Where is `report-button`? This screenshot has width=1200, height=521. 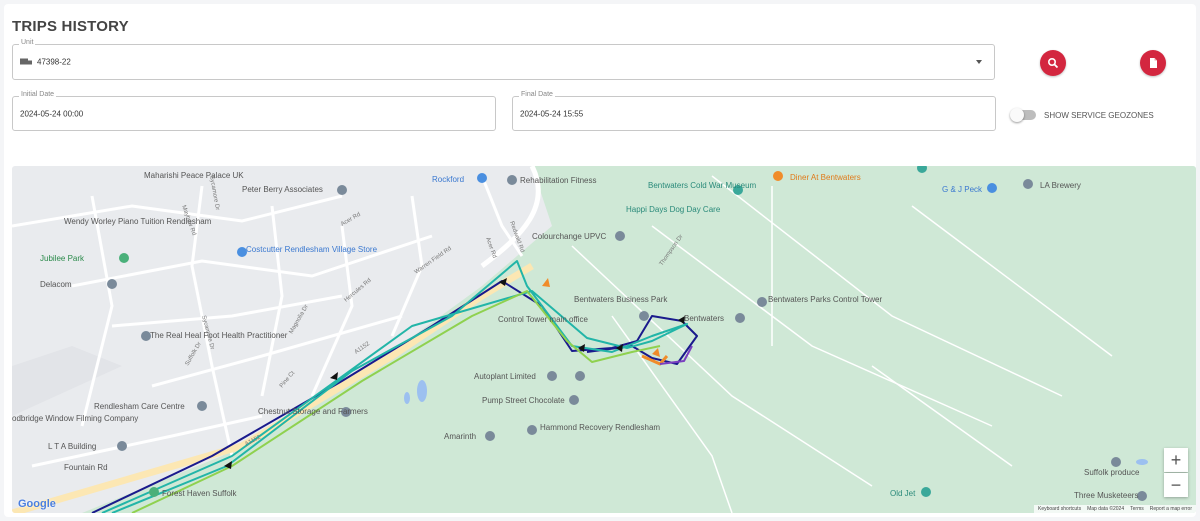
report-button is located at coordinates (1153, 63).